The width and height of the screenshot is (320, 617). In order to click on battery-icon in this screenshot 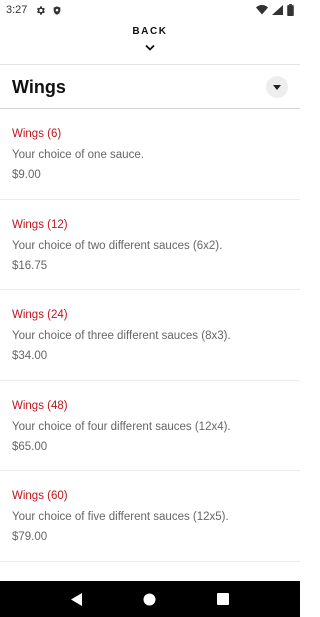, I will do `click(290, 10)`.